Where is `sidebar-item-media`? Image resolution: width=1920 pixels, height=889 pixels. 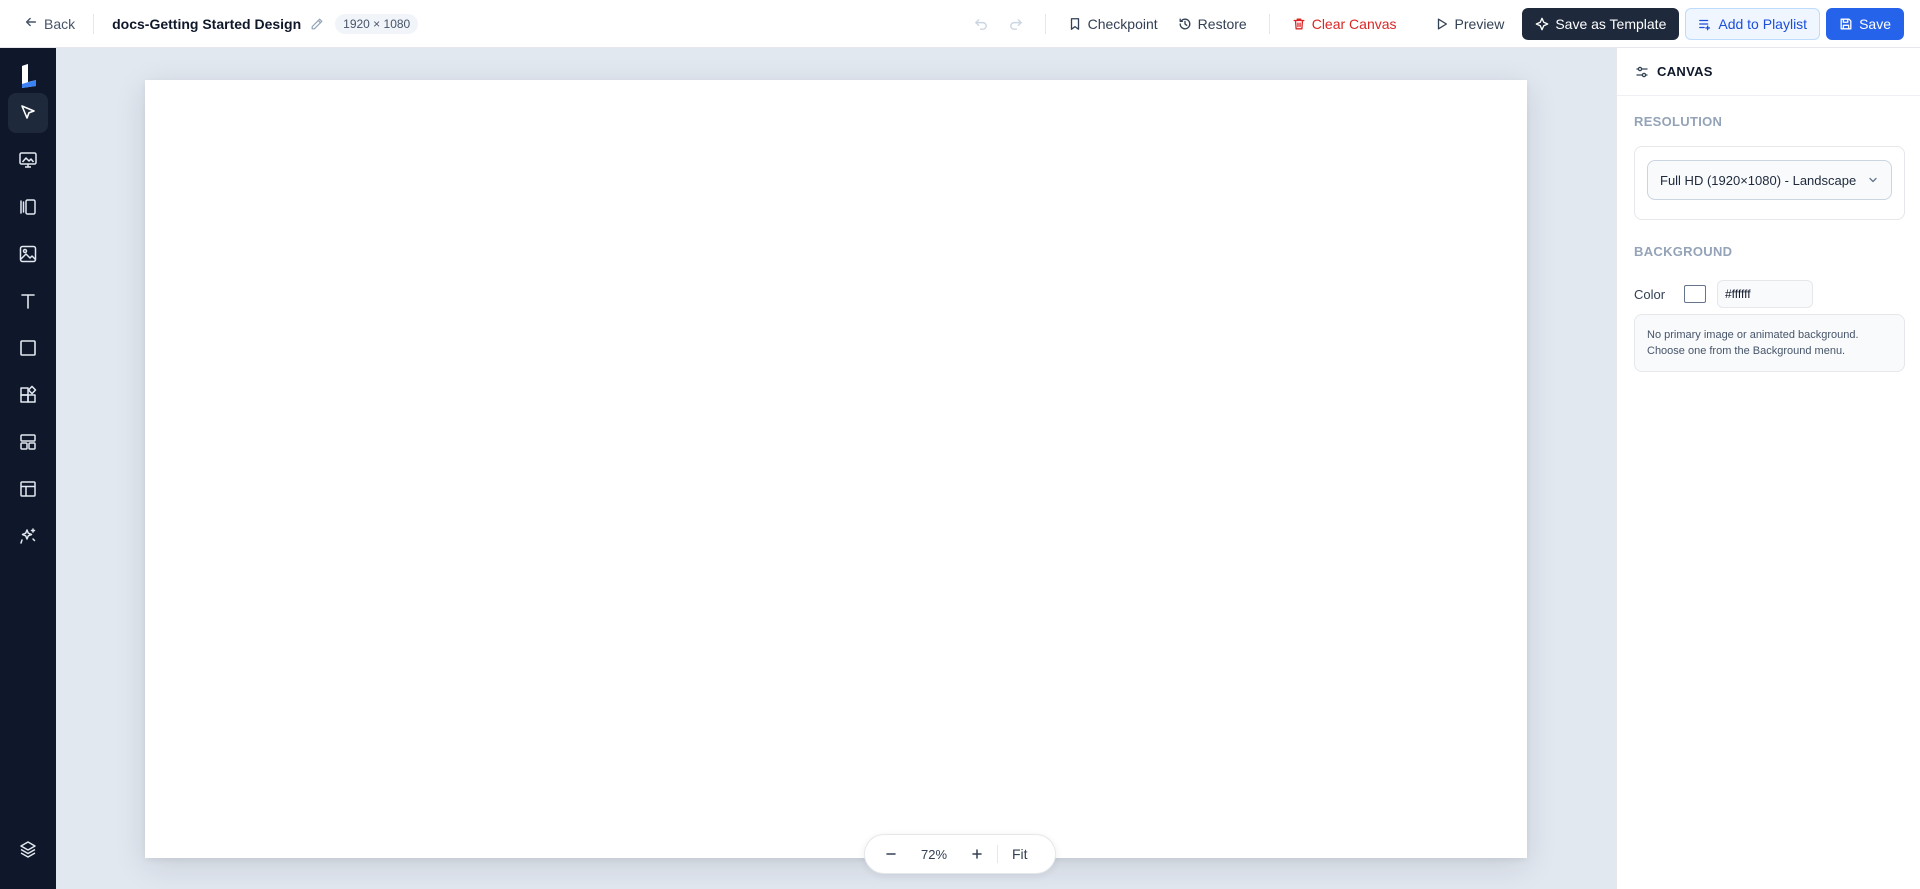 sidebar-item-media is located at coordinates (28, 160).